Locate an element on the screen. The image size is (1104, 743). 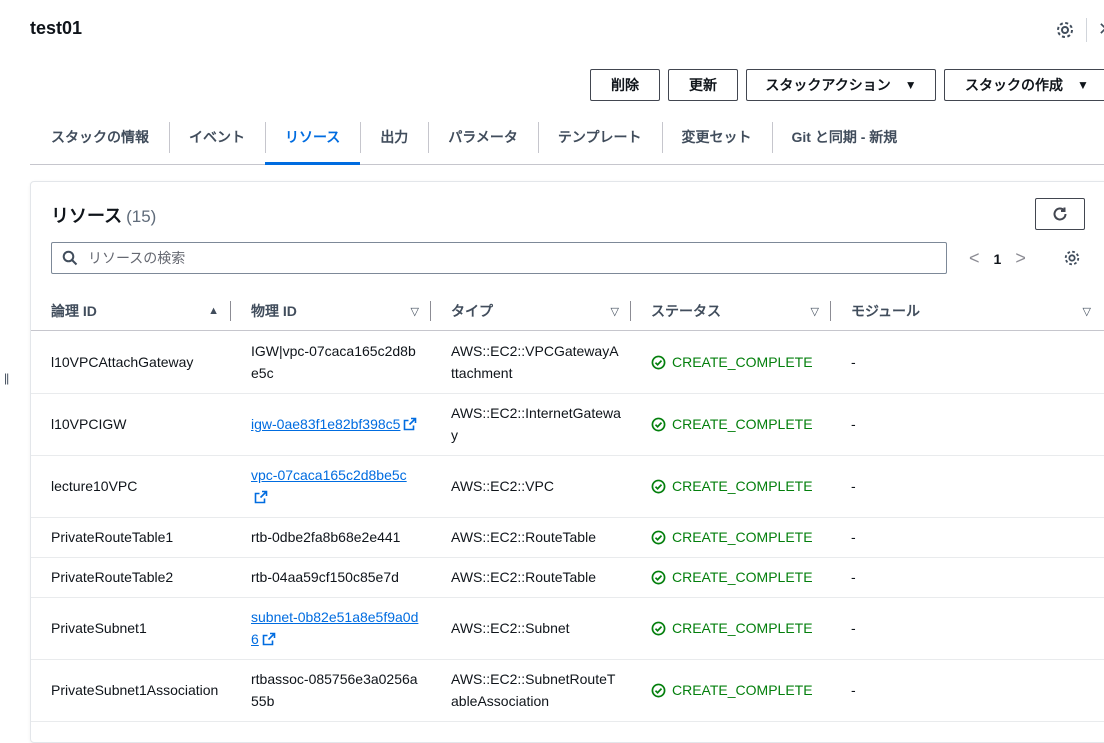
search-field is located at coordinates (499, 258).